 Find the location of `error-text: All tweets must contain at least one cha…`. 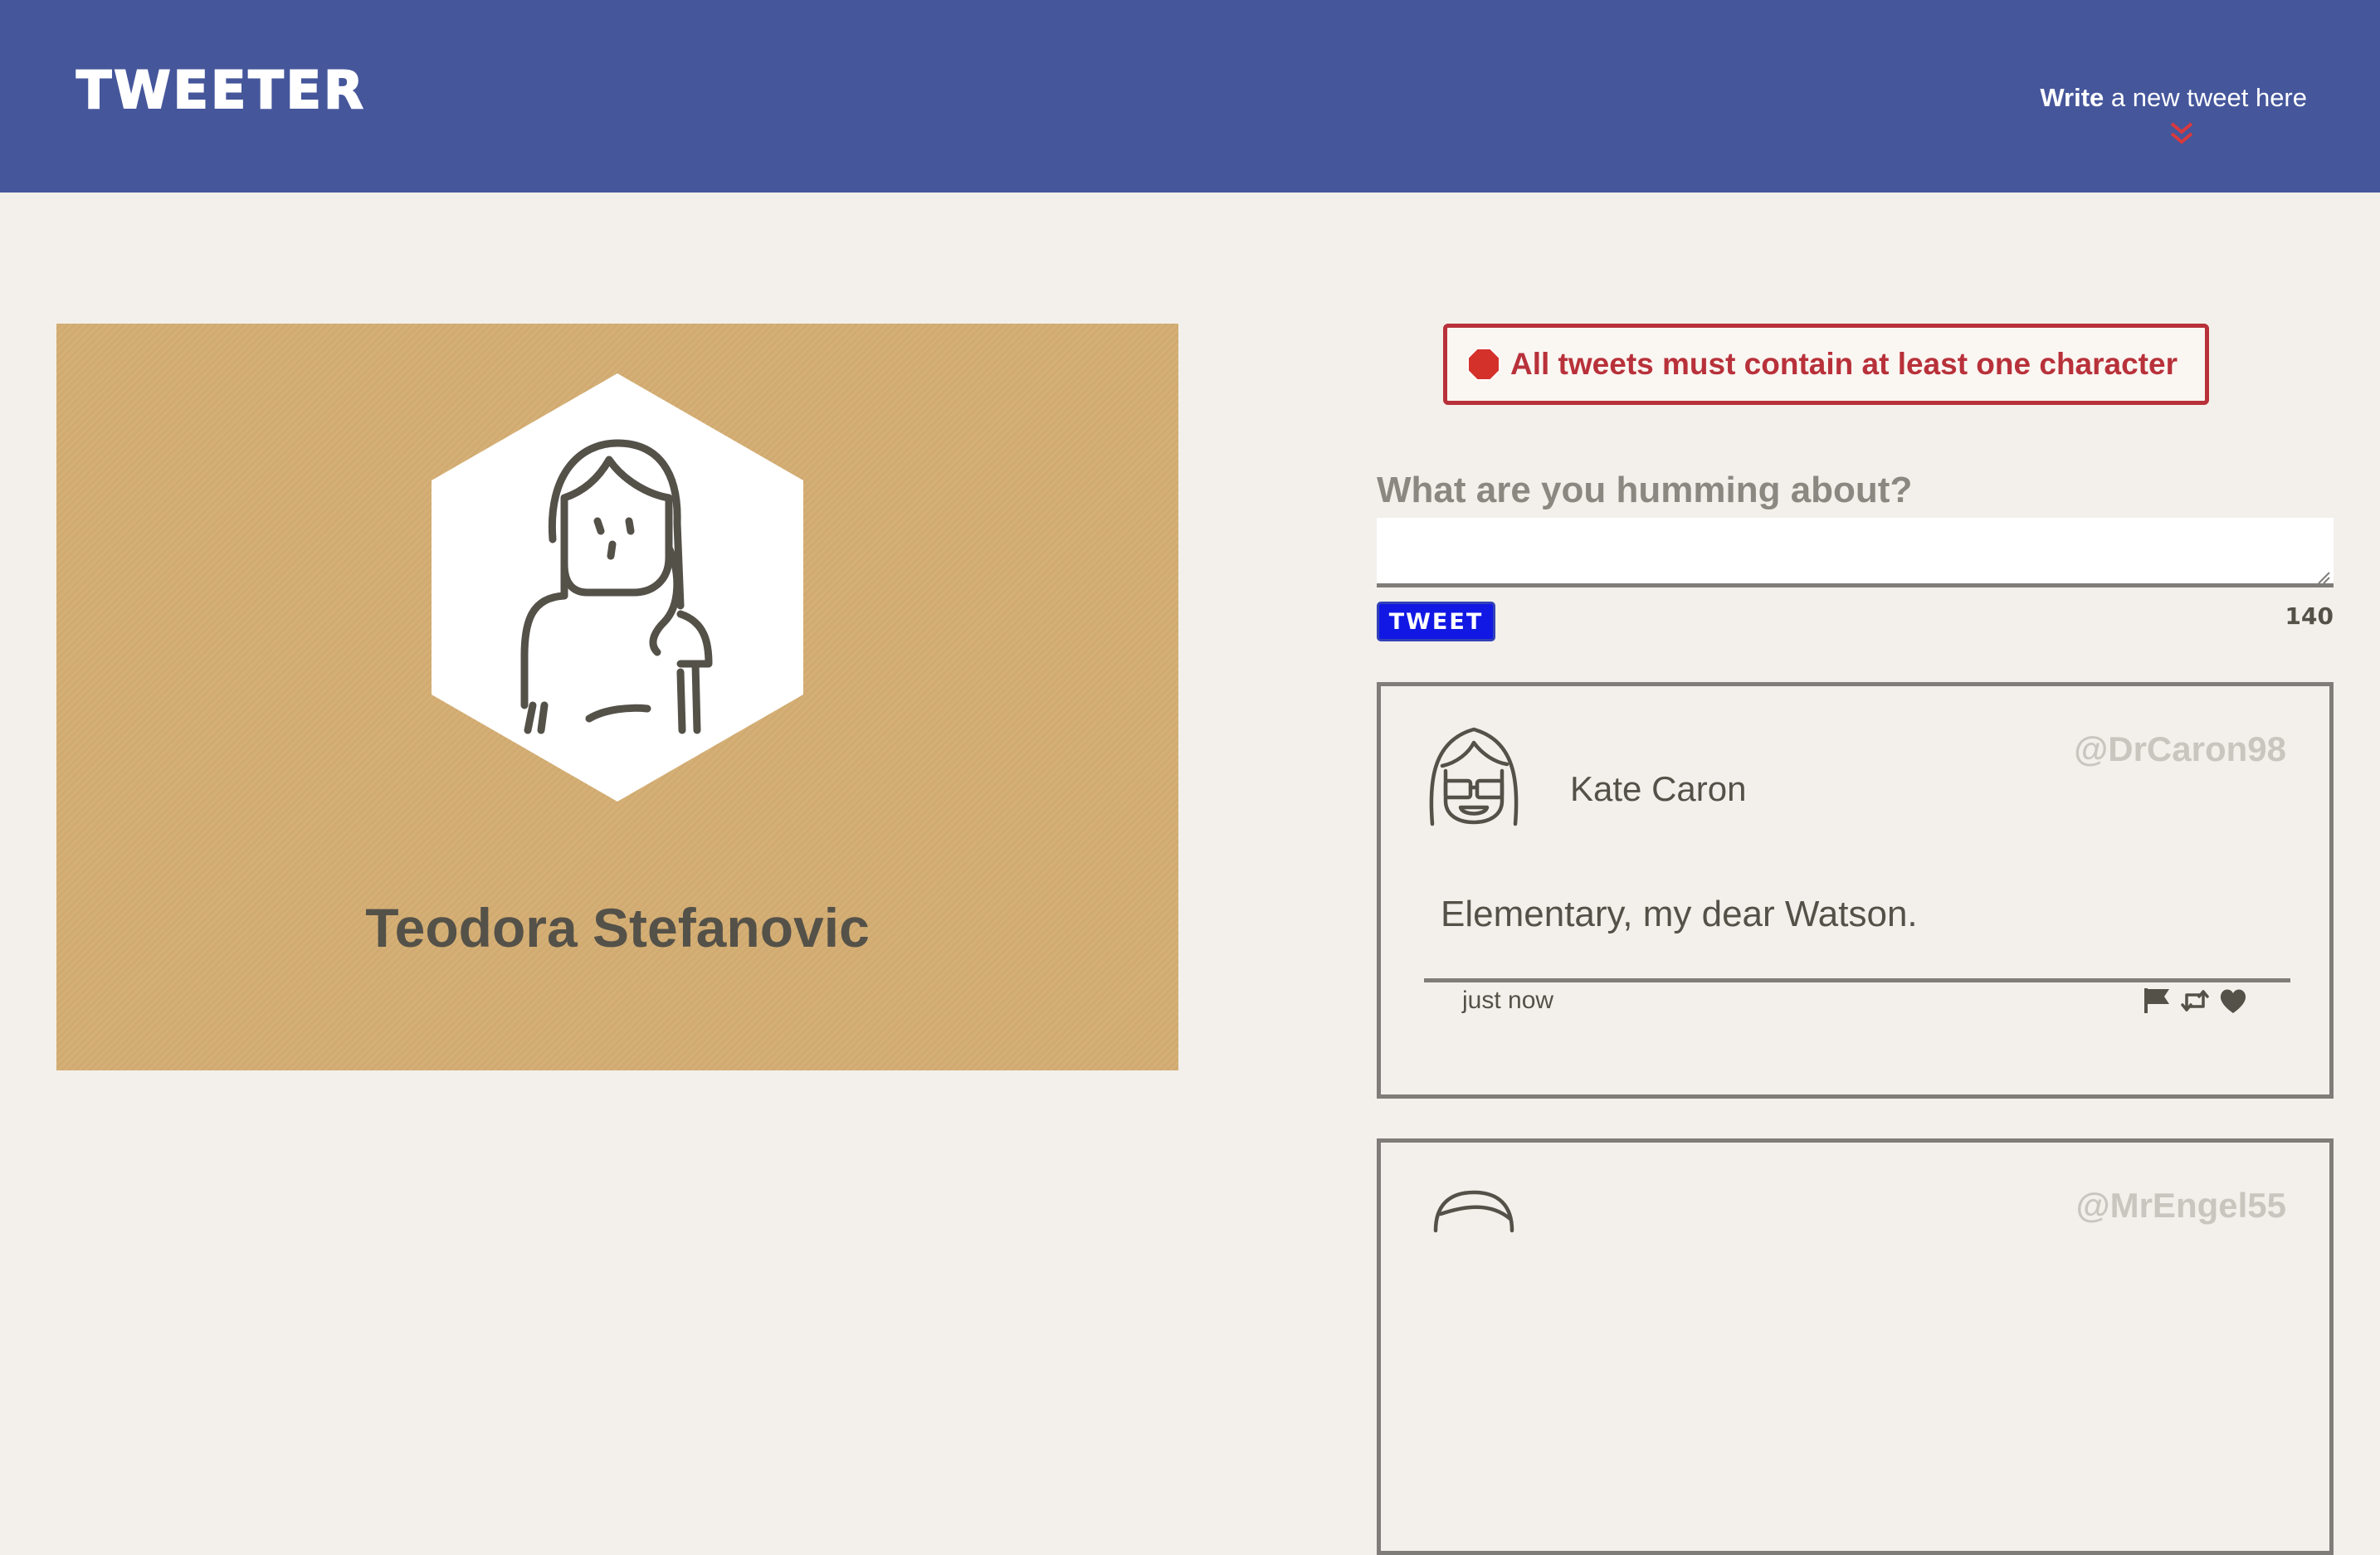

error-text: All tweets must contain at least one cha… is located at coordinates (1844, 364).